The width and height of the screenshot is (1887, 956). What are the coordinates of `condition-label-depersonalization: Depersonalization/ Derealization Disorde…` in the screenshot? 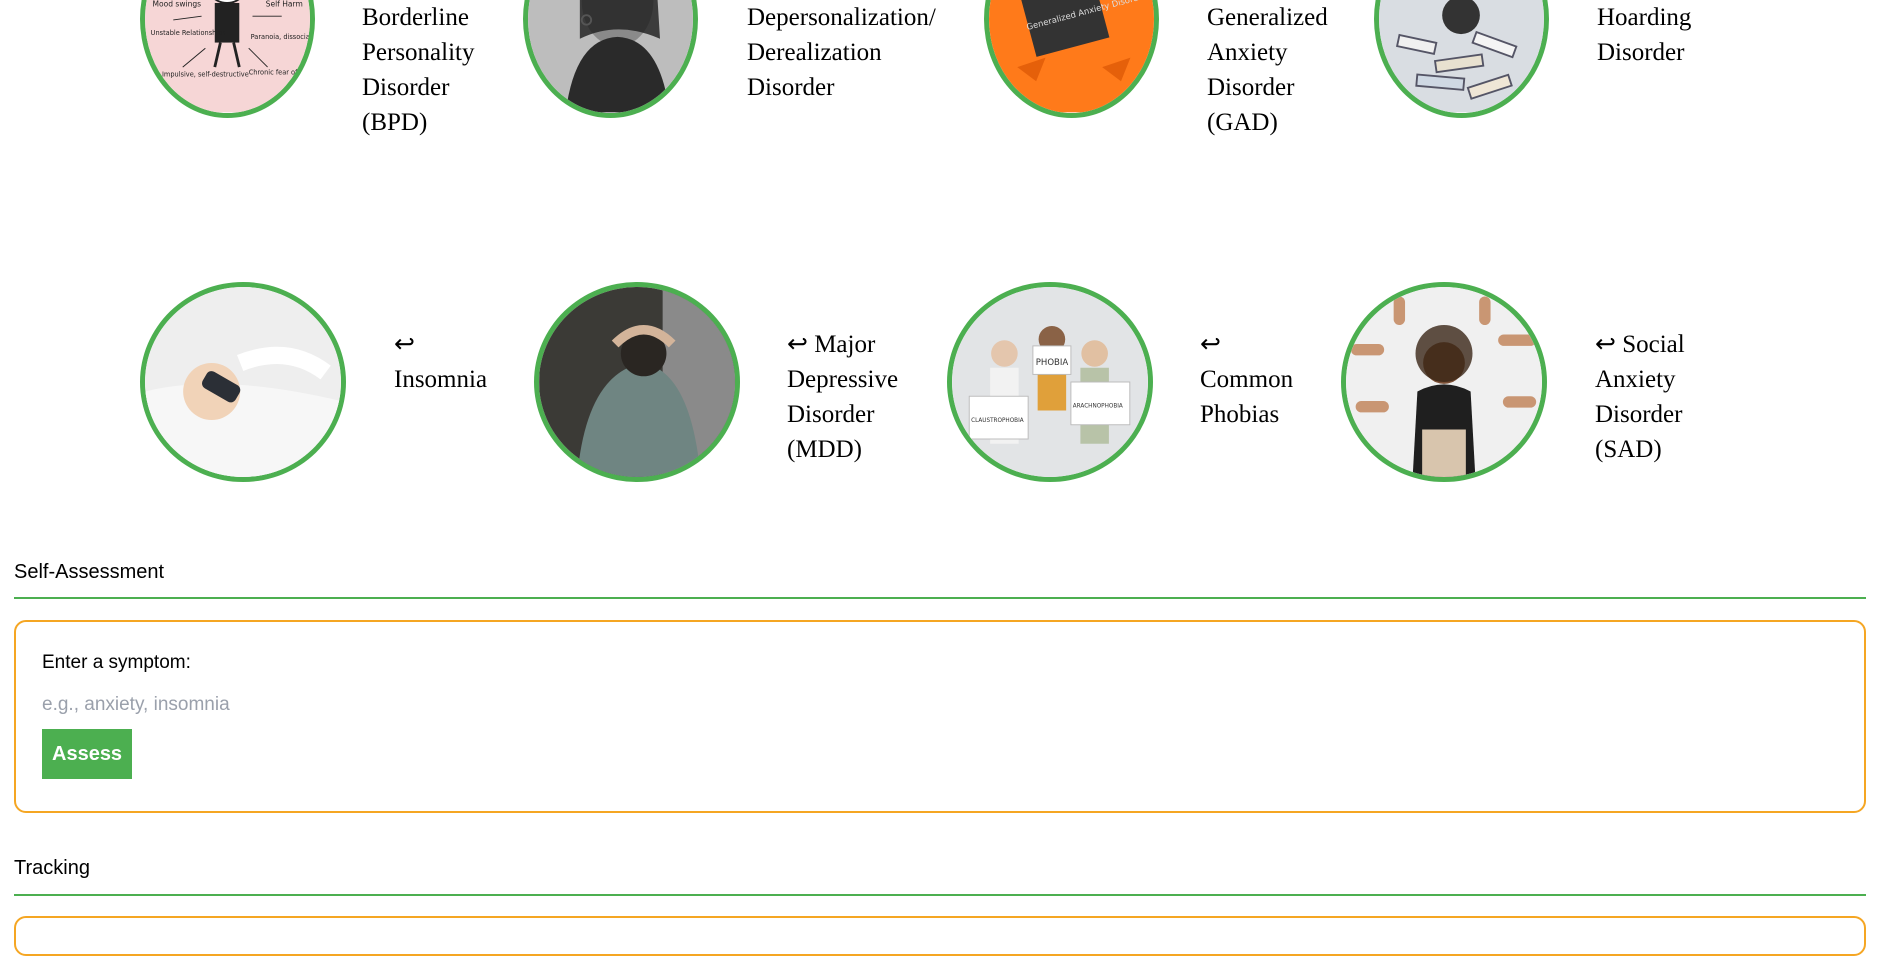 It's located at (841, 52).